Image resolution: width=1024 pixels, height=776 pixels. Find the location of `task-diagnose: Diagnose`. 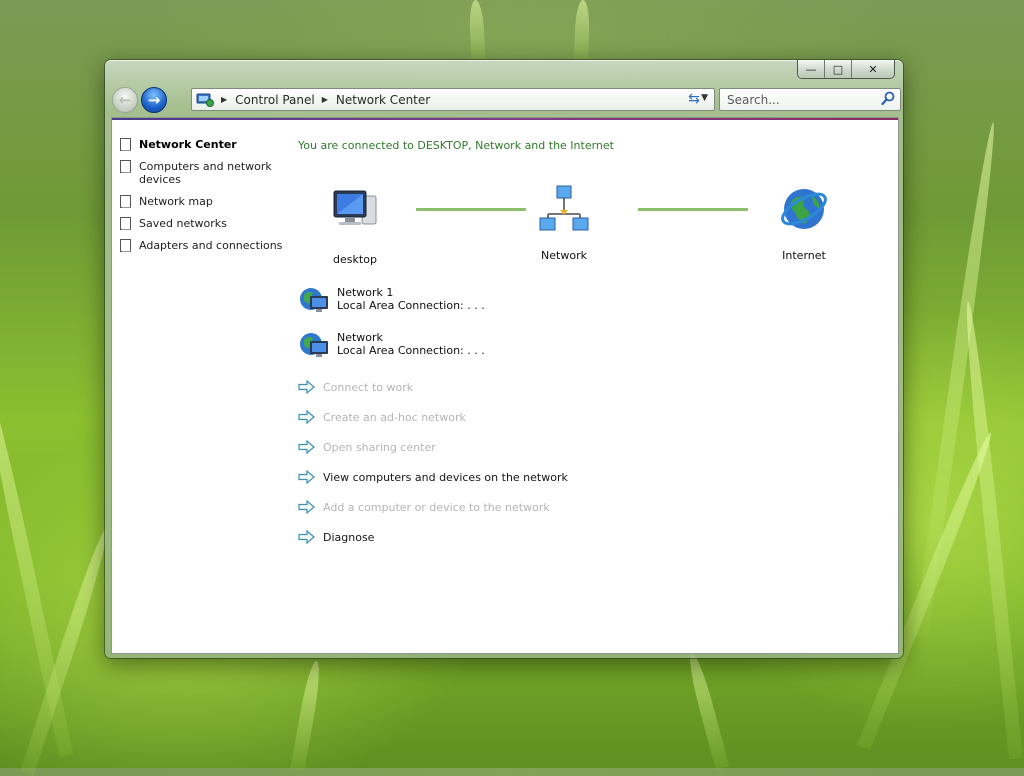

task-diagnose: Diagnose is located at coordinates (336, 537).